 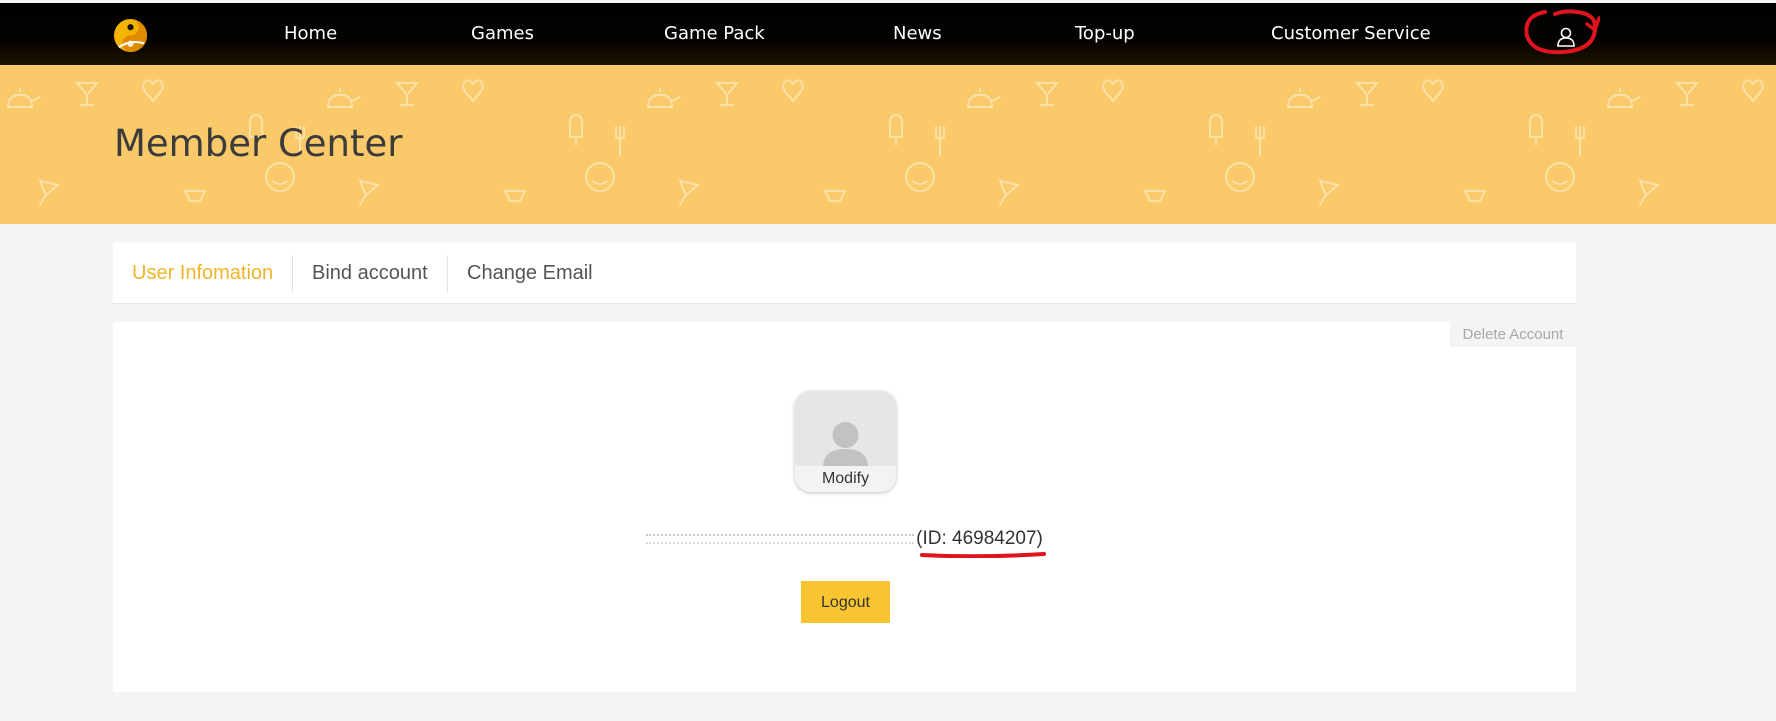 I want to click on user-id-close-paren: ), so click(x=1039, y=538).